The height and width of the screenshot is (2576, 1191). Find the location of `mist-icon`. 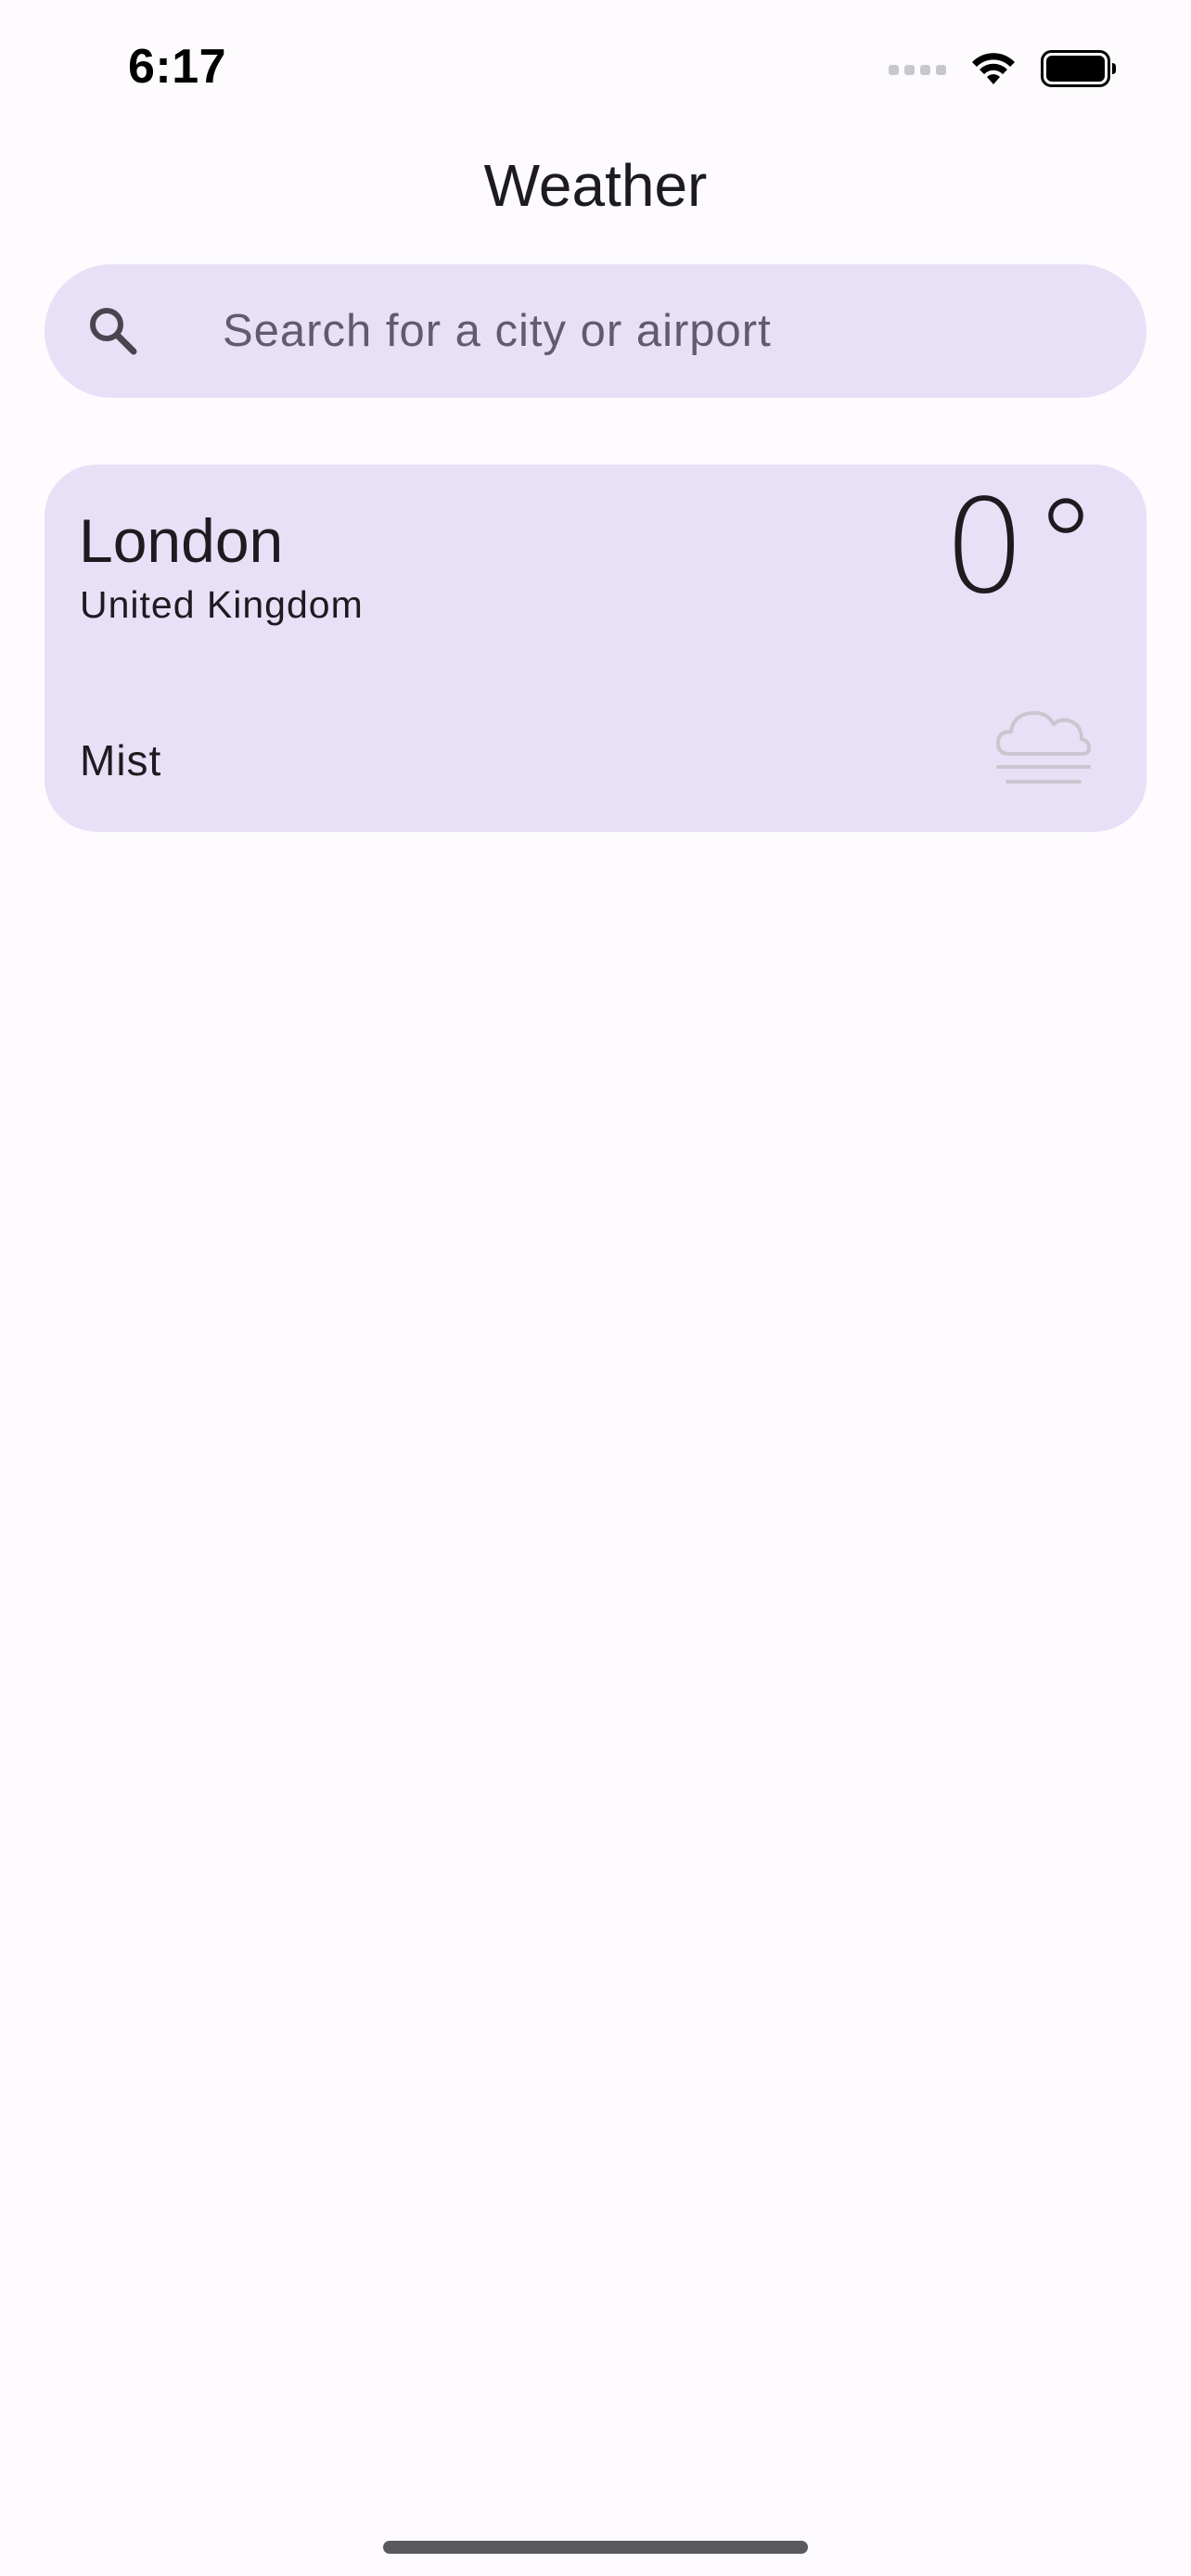

mist-icon is located at coordinates (1043, 747).